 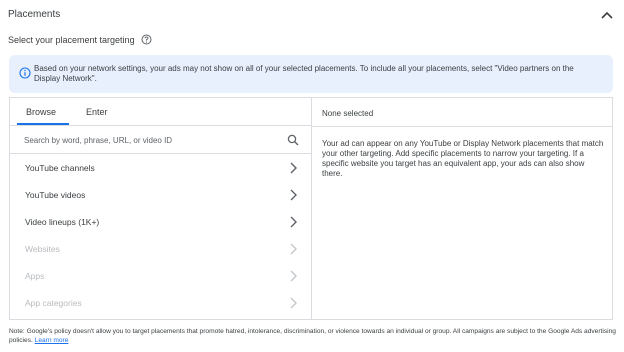 I want to click on category-label: Apps, so click(x=35, y=276).